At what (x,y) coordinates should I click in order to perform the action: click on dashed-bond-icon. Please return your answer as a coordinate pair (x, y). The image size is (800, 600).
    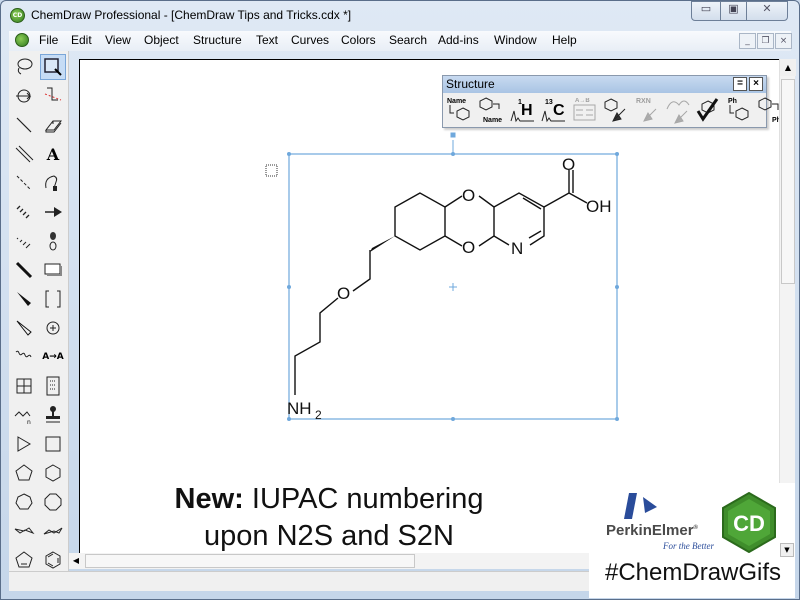
    Looking at the image, I should click on (24, 183).